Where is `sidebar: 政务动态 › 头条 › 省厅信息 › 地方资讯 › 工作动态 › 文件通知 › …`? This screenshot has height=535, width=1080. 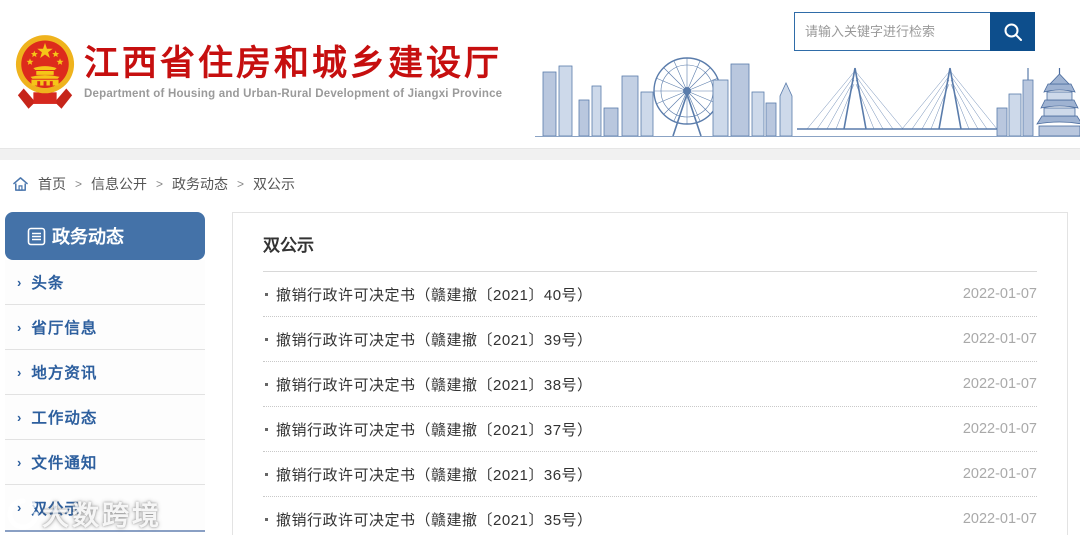 sidebar: 政务动态 › 头条 › 省厅信息 › 地方资讯 › 工作动态 › 文件通知 › … is located at coordinates (105, 372).